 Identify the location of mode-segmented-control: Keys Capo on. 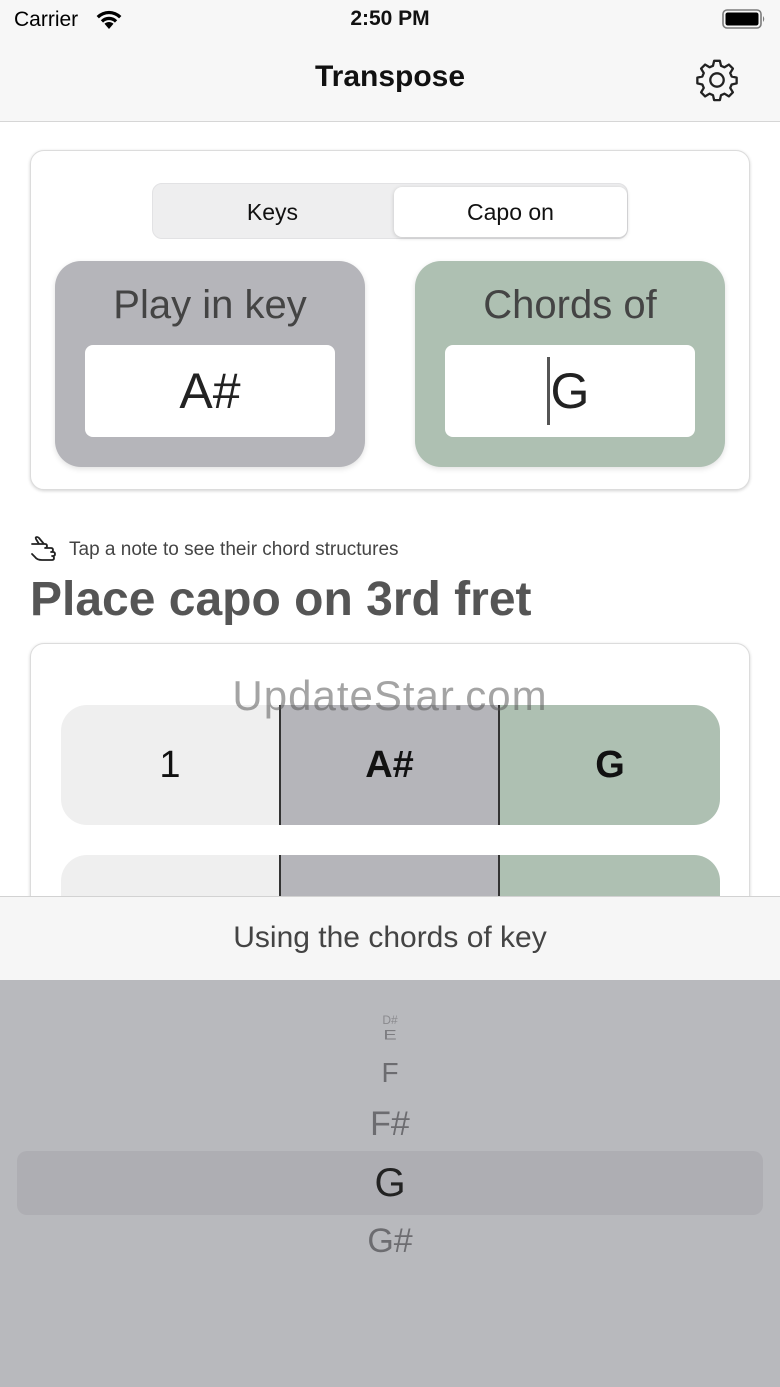
(390, 211).